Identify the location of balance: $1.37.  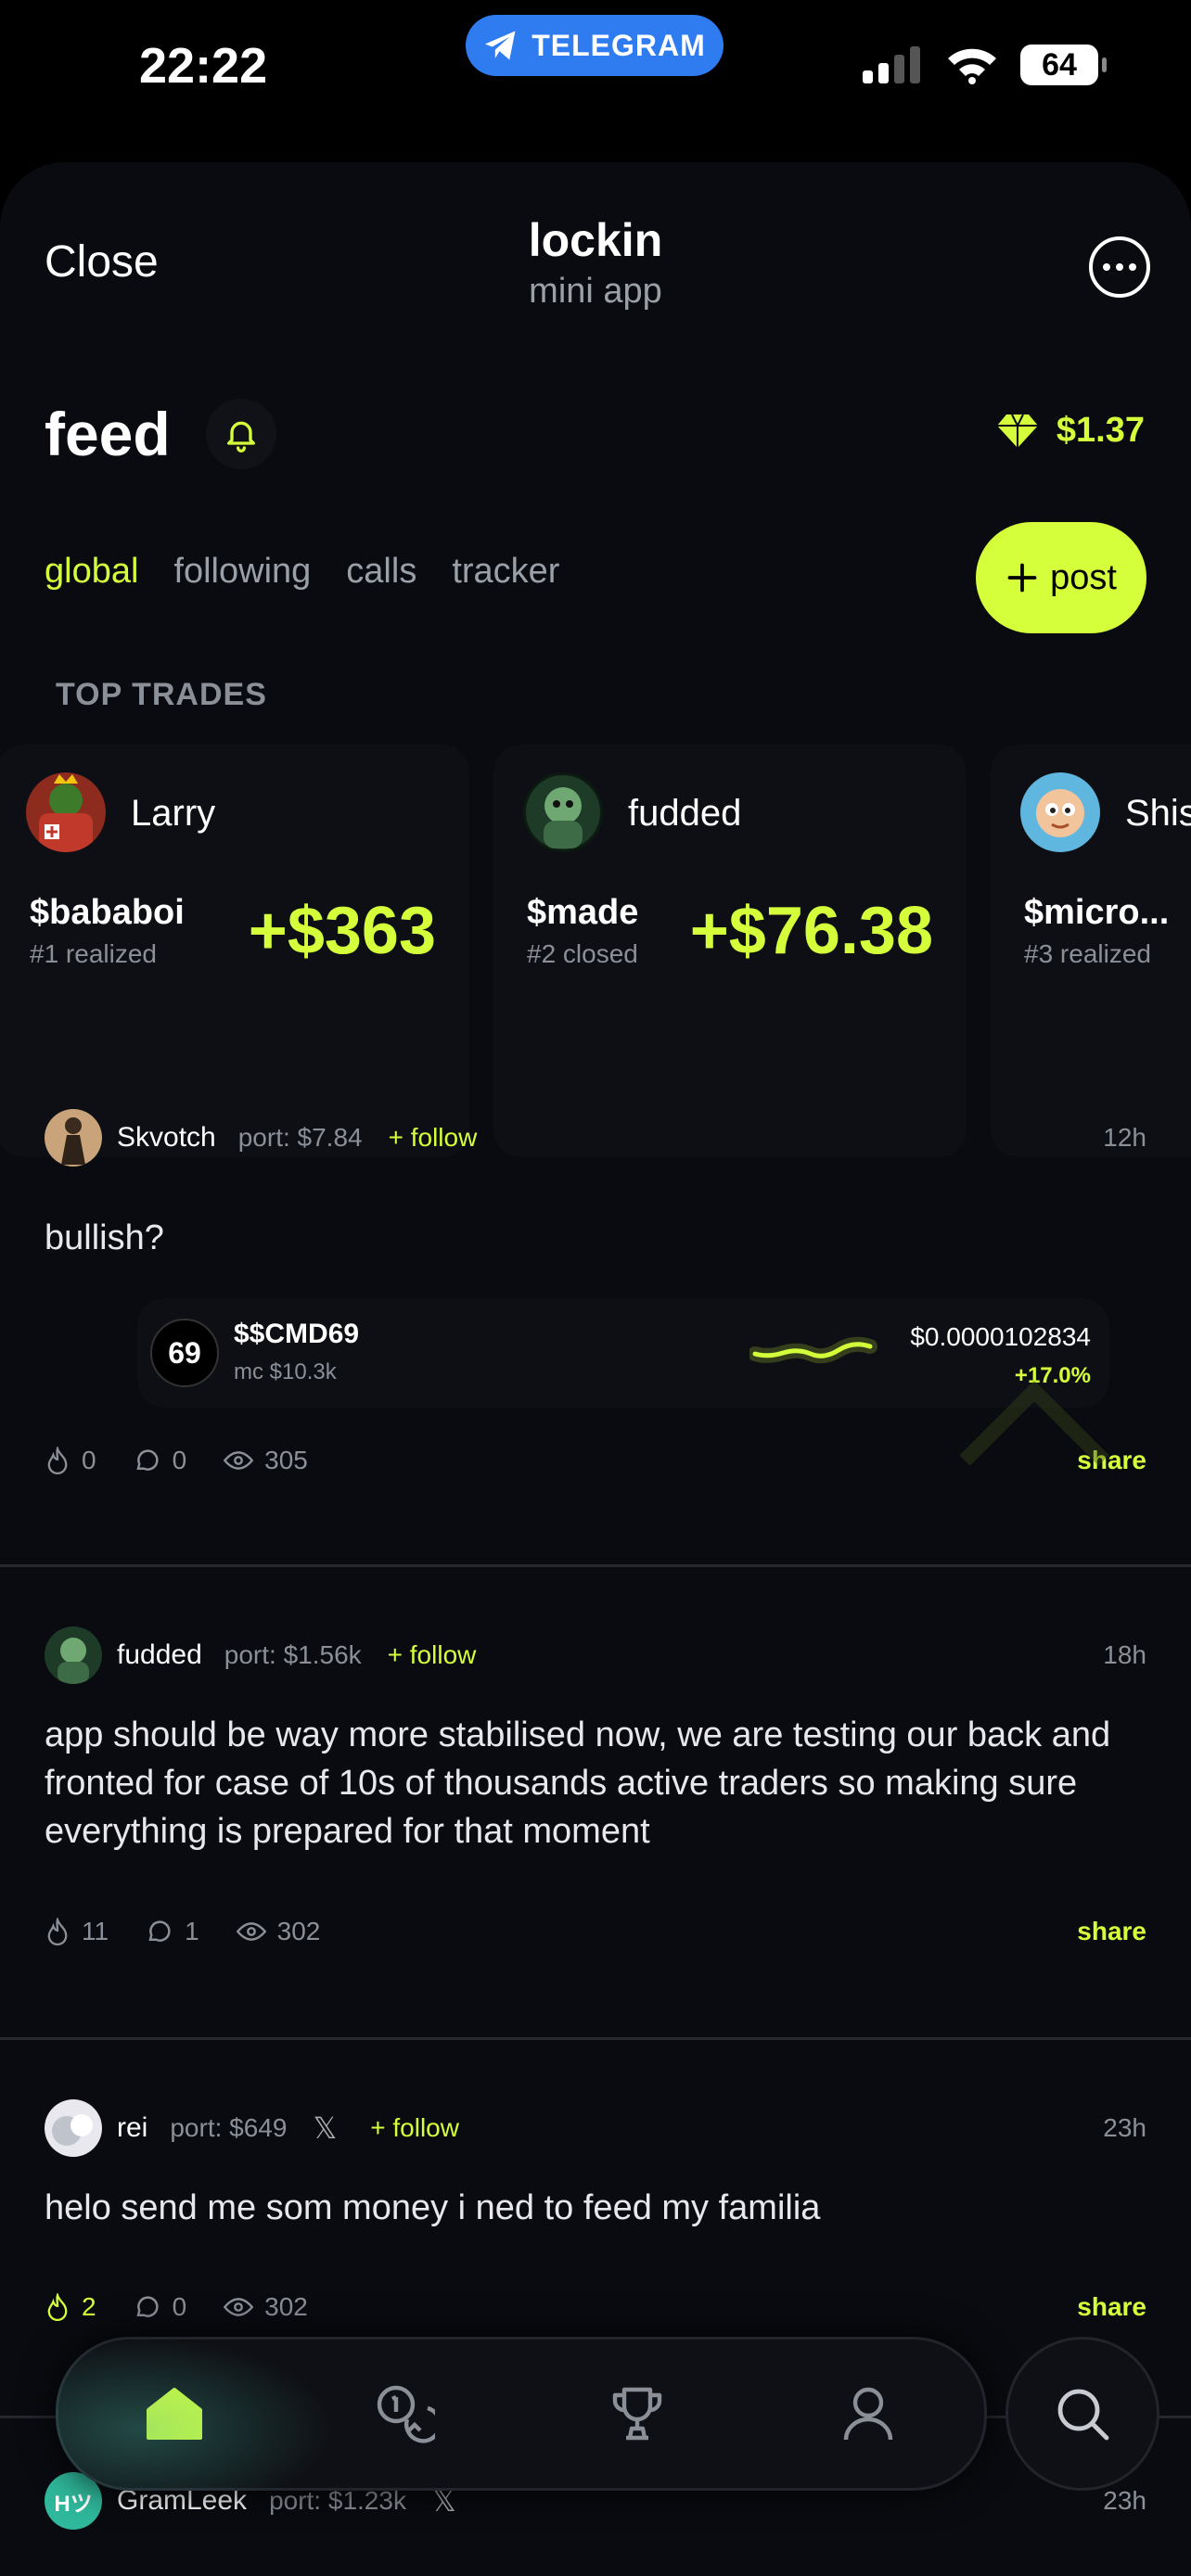
(1070, 431).